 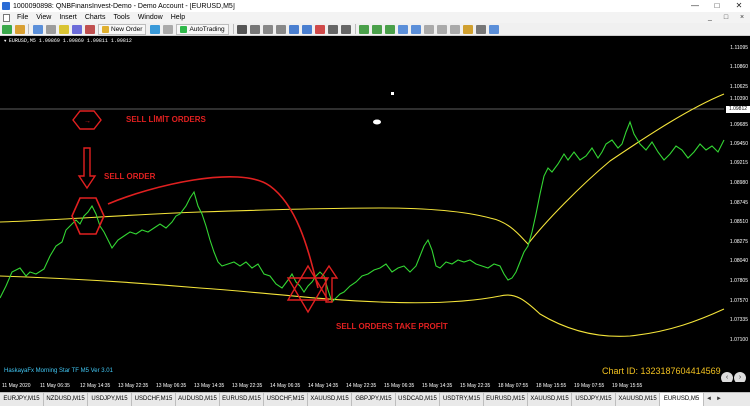 What do you see at coordinates (589, 386) in the screenshot?
I see `time-label: 19 May 07:55` at bounding box center [589, 386].